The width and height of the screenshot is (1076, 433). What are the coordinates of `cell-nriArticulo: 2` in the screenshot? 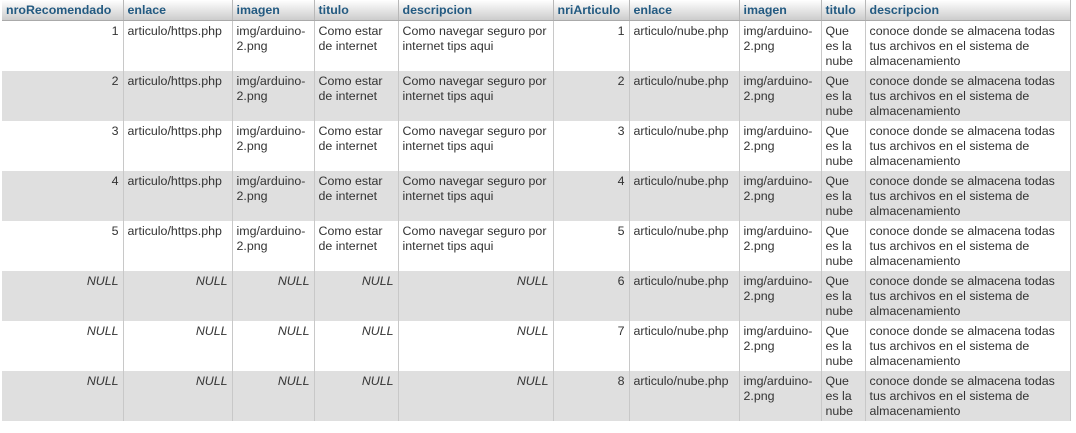 It's located at (591, 95).